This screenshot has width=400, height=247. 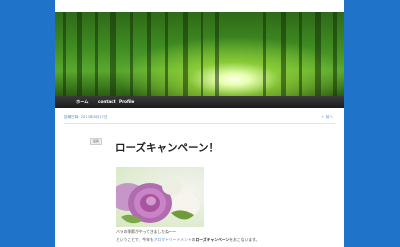 I want to click on rose-campaign-text: ローズキャンペーン, so click(x=212, y=239).